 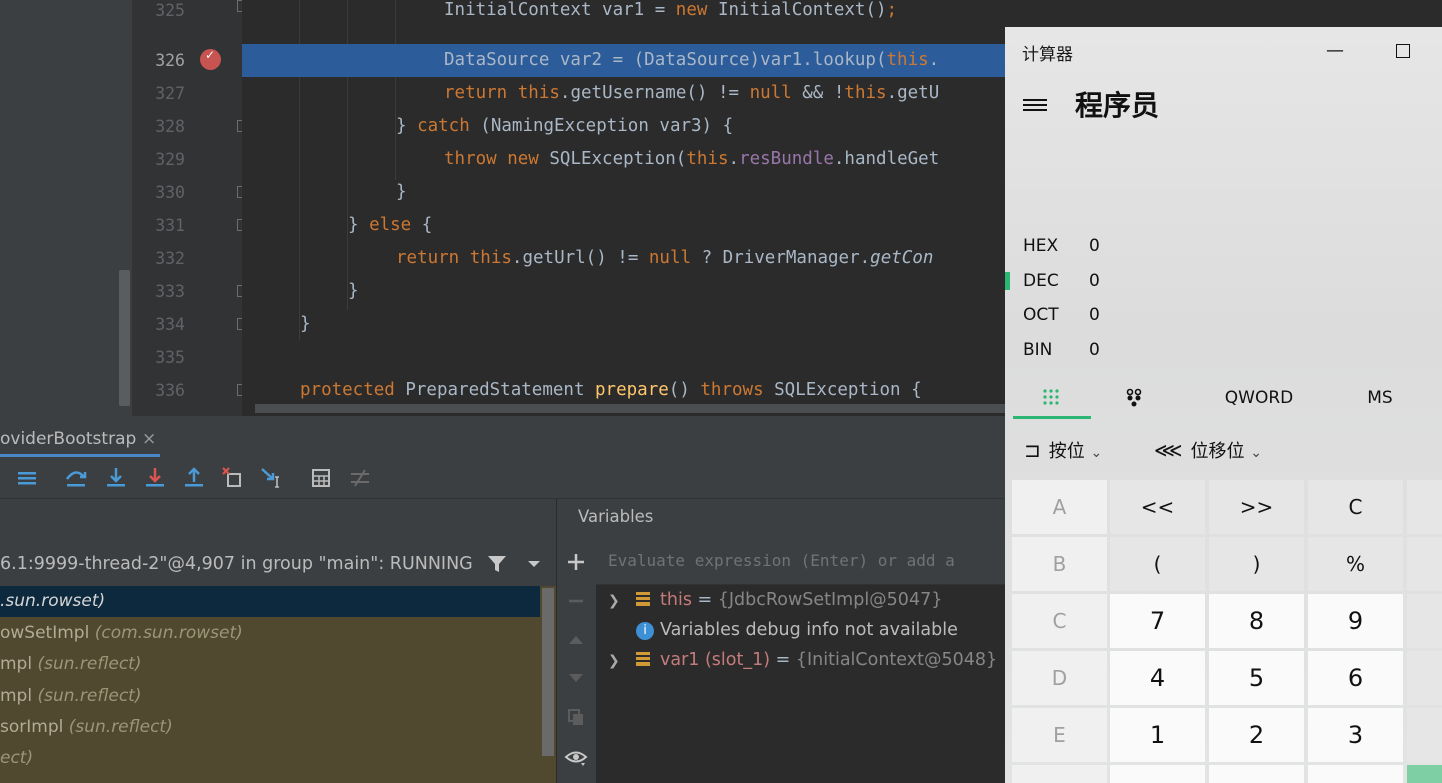 I want to click on key-hex-d: D, so click(x=1059, y=678).